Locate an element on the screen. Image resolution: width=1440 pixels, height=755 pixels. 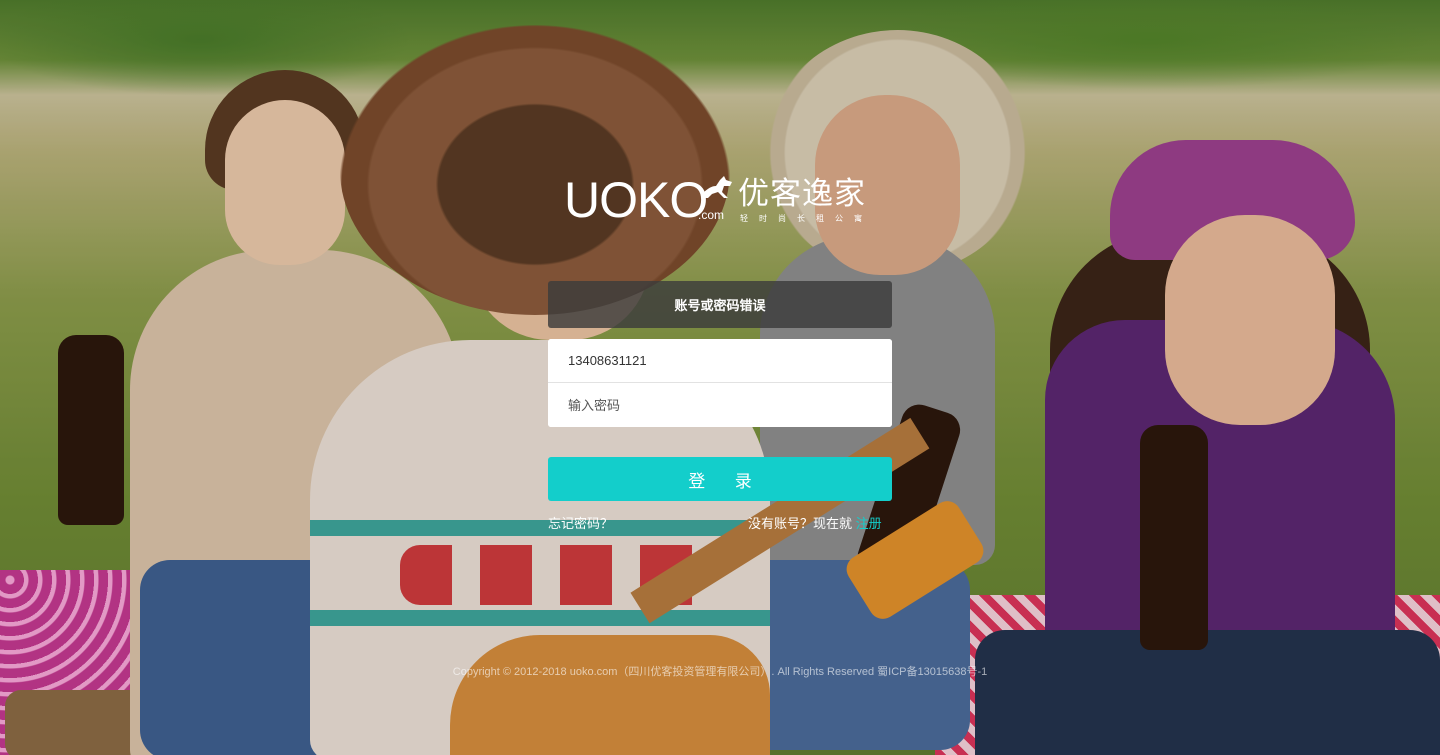
horse-logo-icon is located at coordinates (717, 187).